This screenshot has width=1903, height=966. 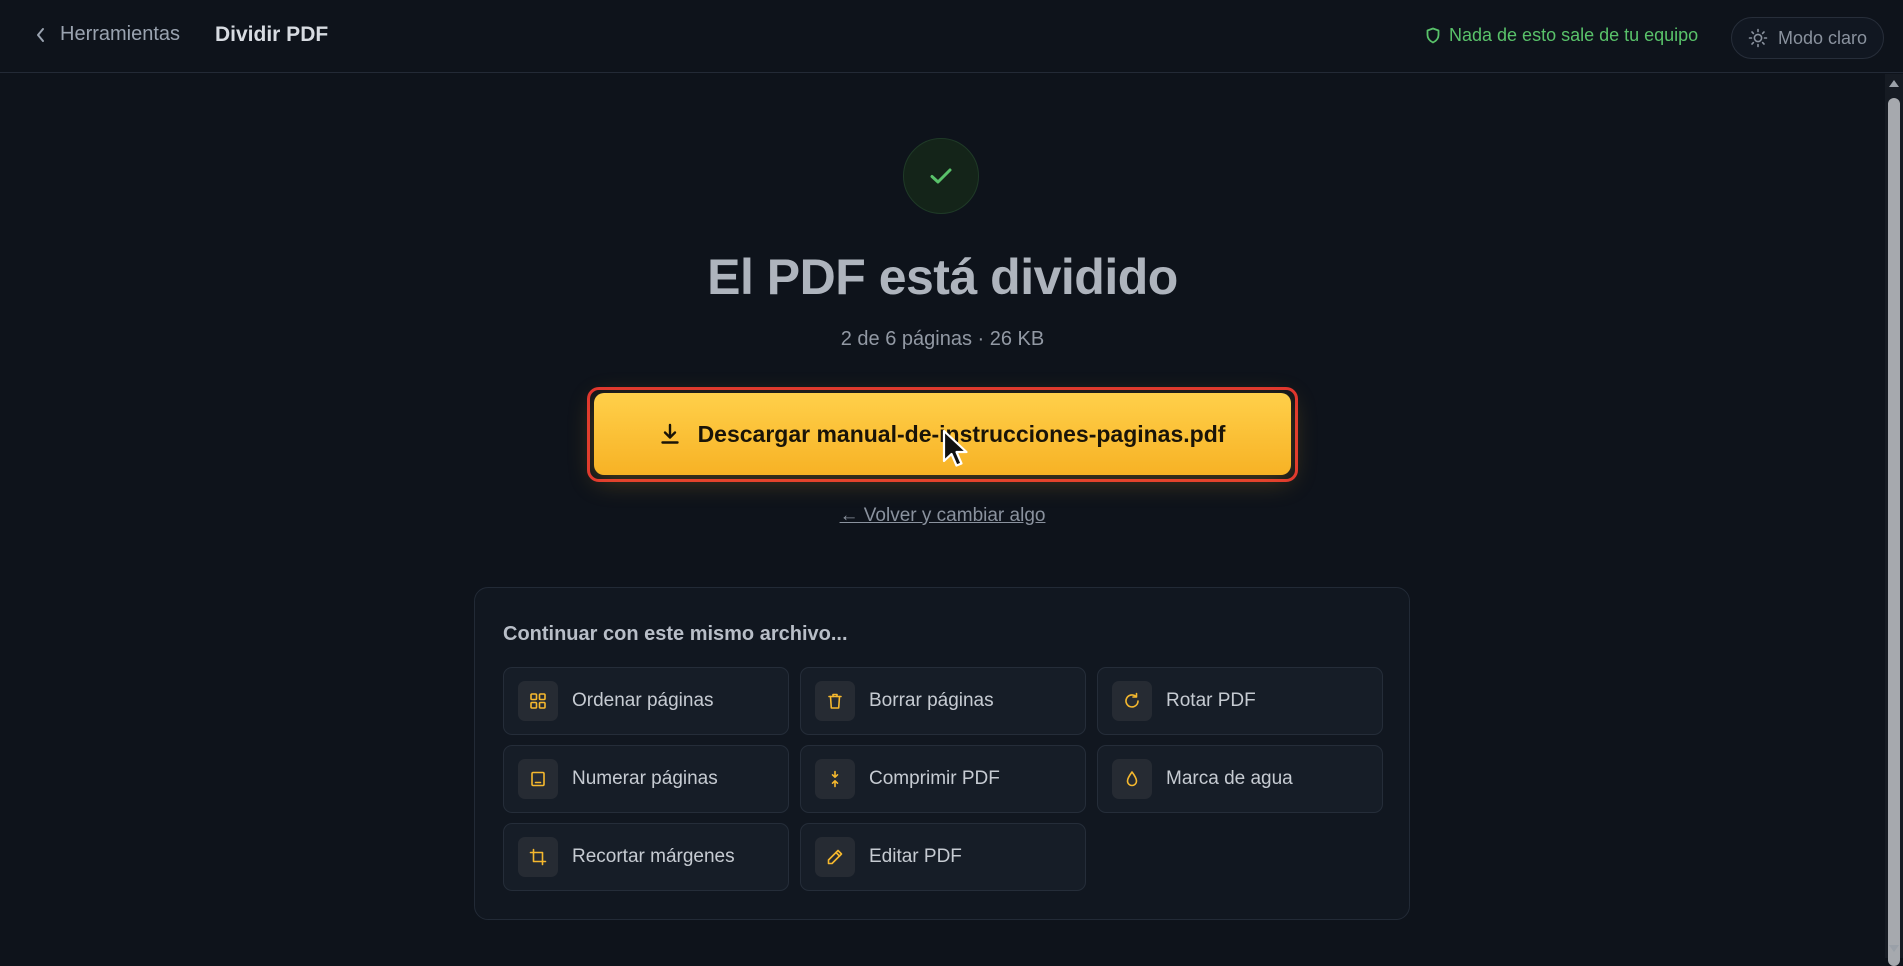 I want to click on tool-ordenar-paginas: Ordenar páginas, so click(x=646, y=701).